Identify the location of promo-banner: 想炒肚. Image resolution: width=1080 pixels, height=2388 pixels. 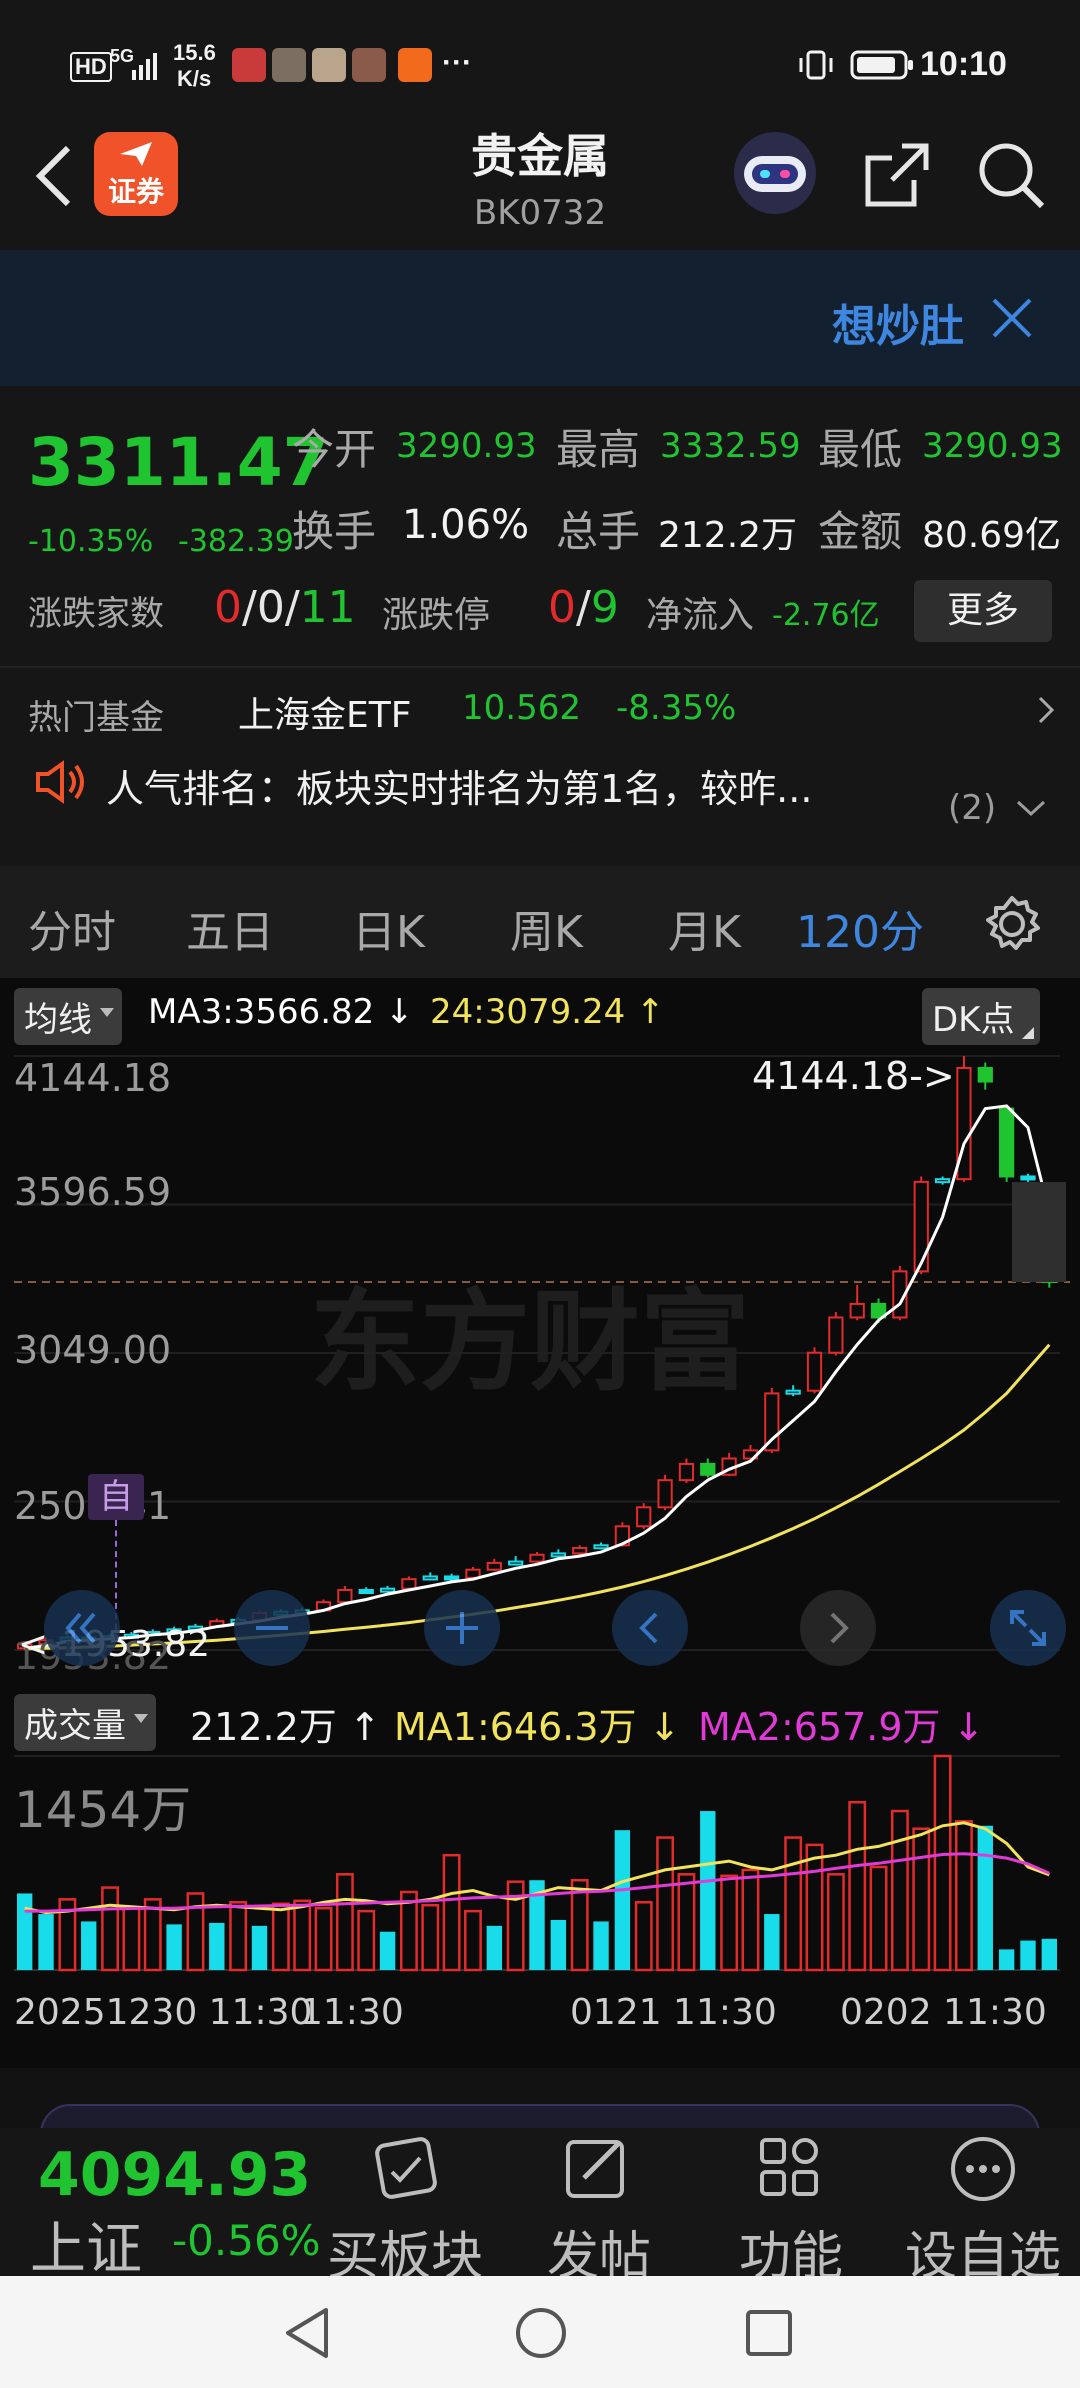
(540, 318).